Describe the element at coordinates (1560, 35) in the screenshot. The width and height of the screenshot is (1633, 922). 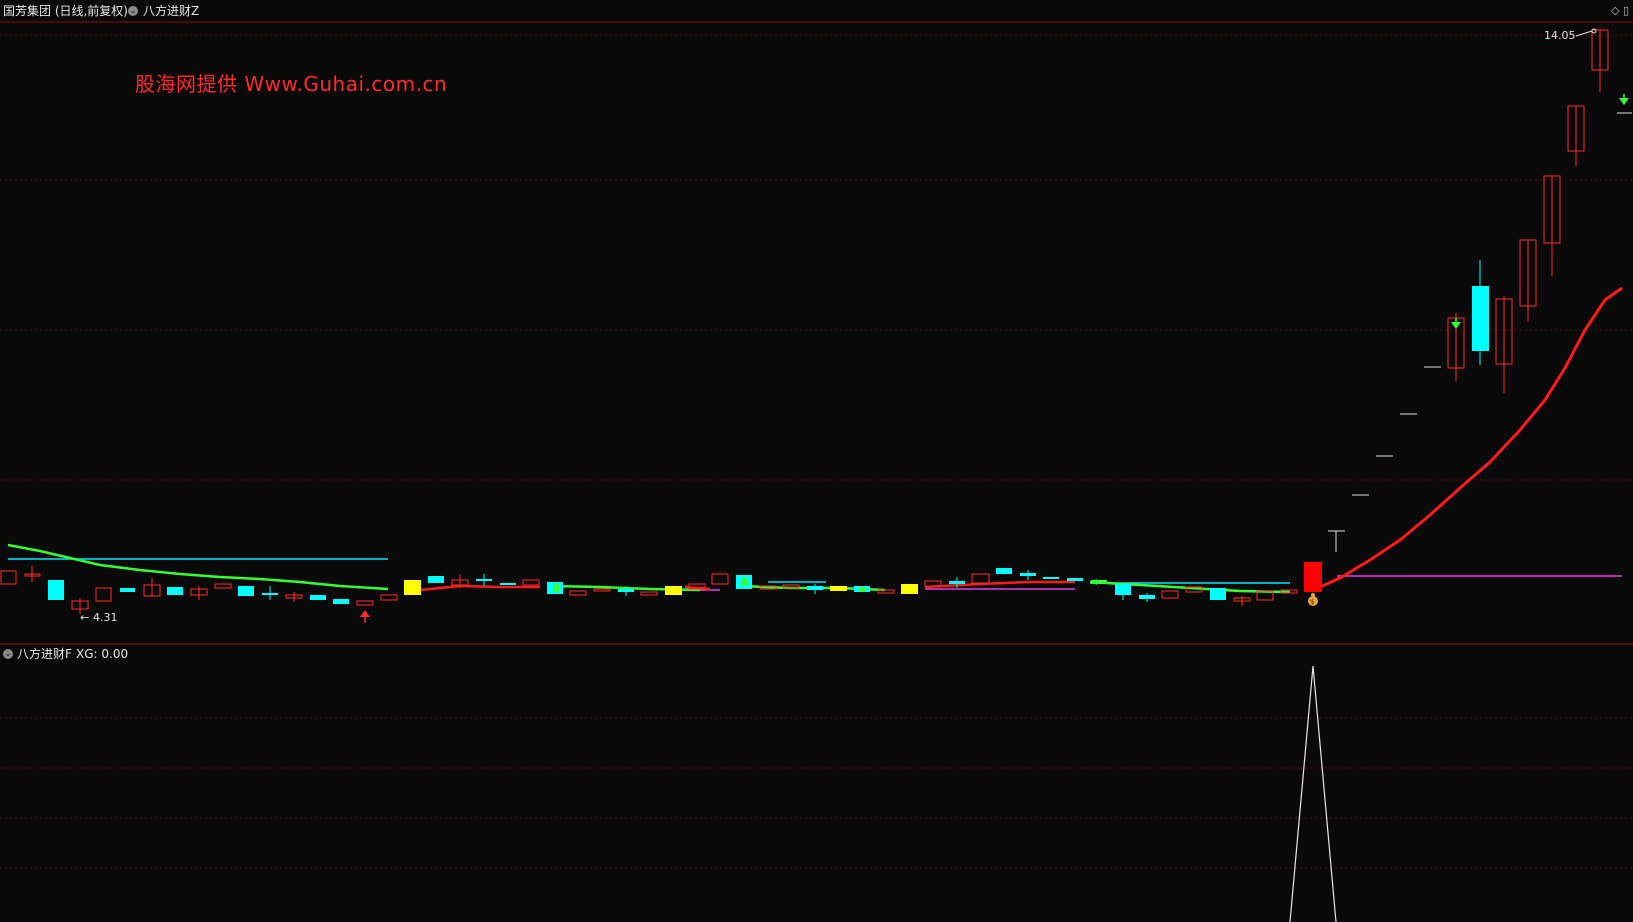
I see `high-price-label: 14.05` at that location.